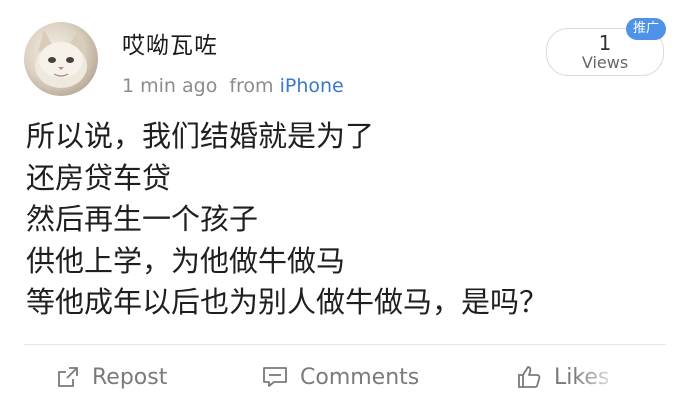 Image resolution: width=690 pixels, height=408 pixels. Describe the element at coordinates (99, 177) in the screenshot. I see `post-line: 还房贷车贷` at that location.